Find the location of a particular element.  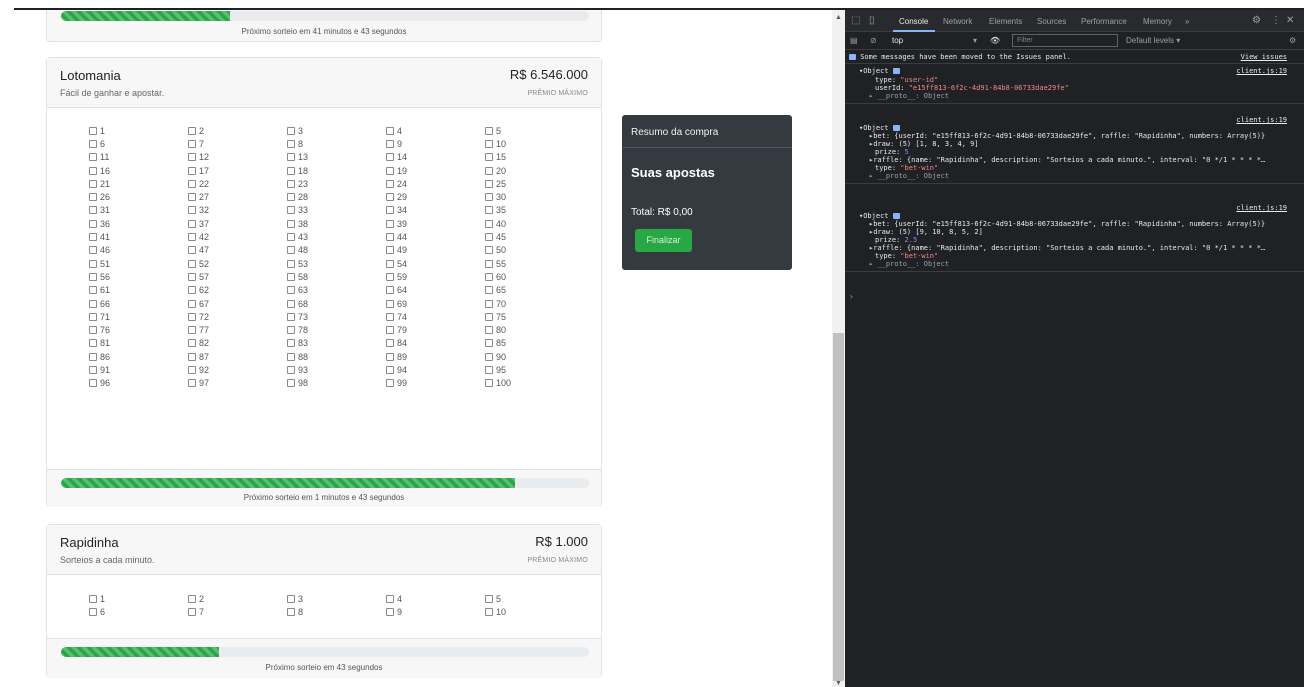

number-checkbox-lotomania: 89 is located at coordinates (435, 356).